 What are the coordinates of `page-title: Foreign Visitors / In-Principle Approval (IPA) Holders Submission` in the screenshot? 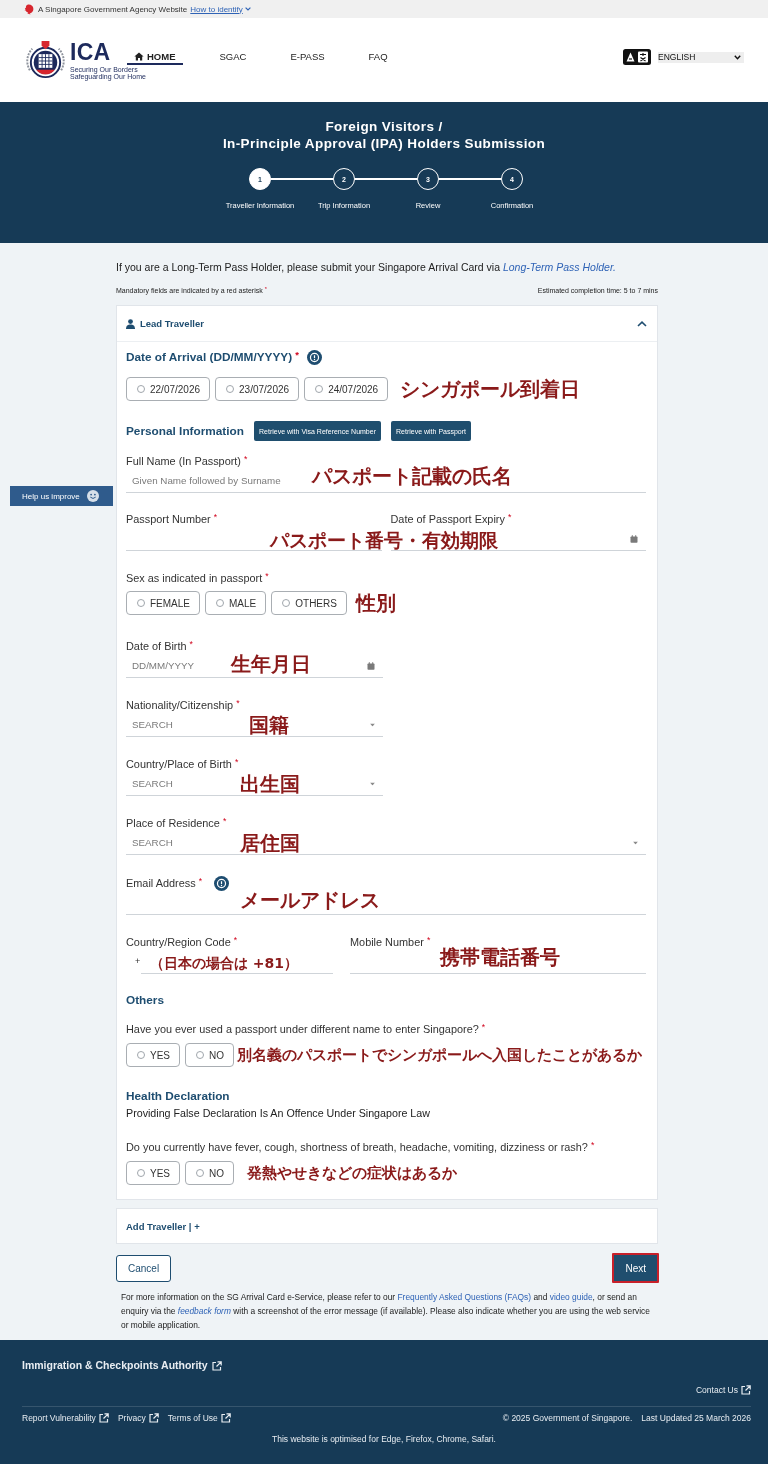 It's located at (384, 135).